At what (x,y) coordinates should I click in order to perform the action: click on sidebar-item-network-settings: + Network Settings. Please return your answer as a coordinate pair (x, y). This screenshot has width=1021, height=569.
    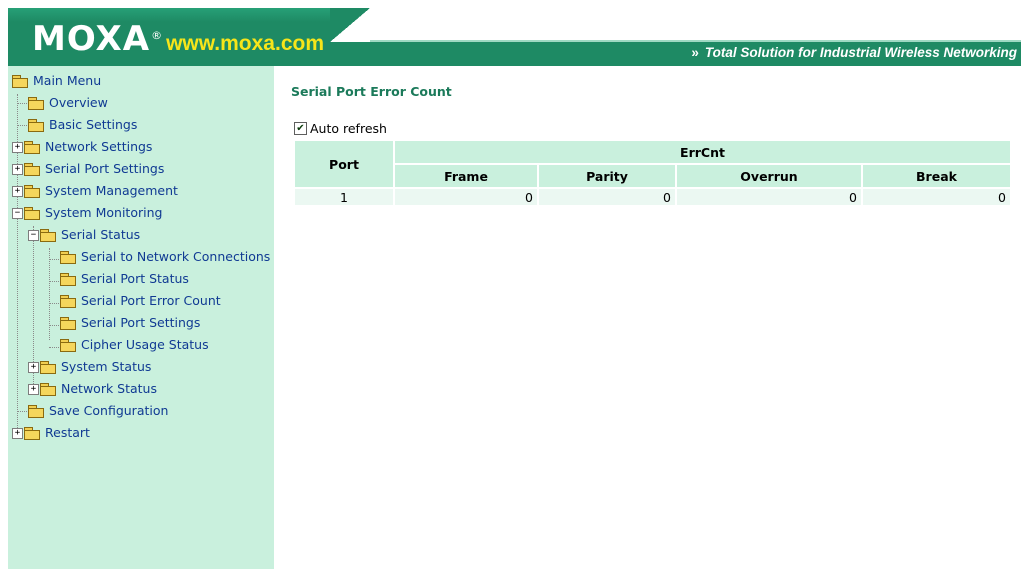
    Looking at the image, I should click on (82, 147).